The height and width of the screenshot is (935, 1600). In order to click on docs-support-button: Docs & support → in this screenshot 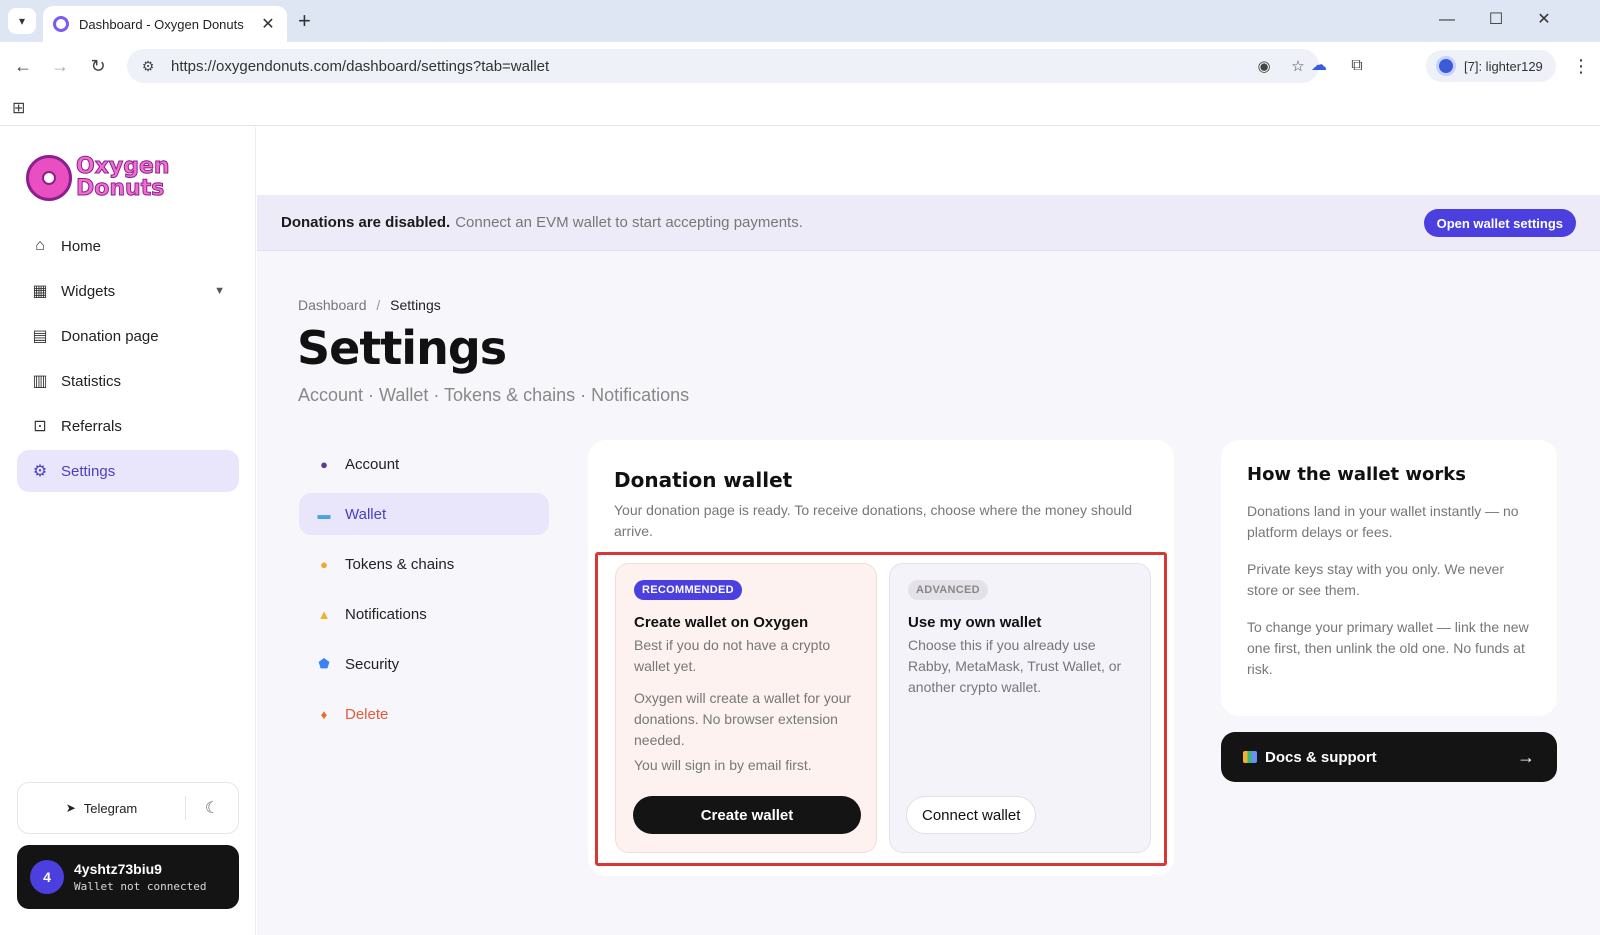, I will do `click(1389, 757)`.